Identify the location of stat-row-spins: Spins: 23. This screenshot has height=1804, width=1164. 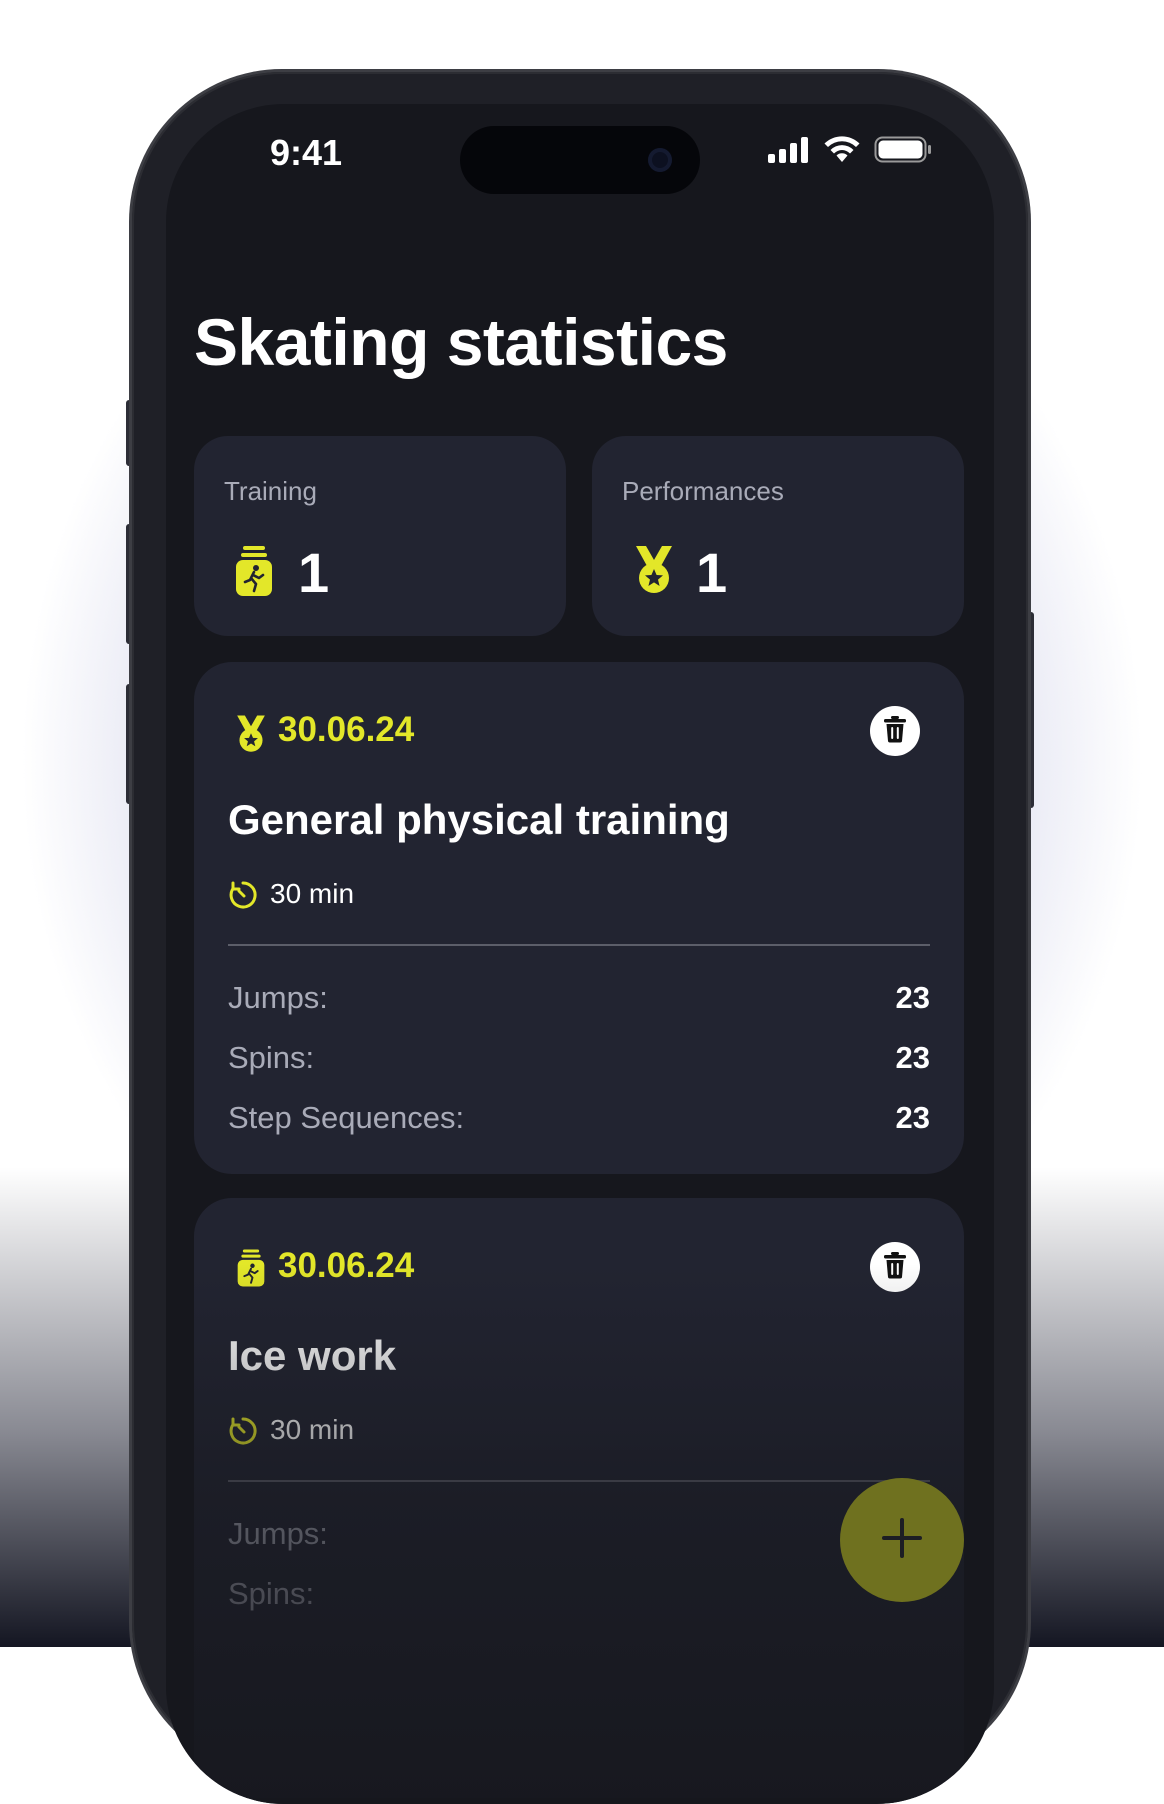
(579, 1060).